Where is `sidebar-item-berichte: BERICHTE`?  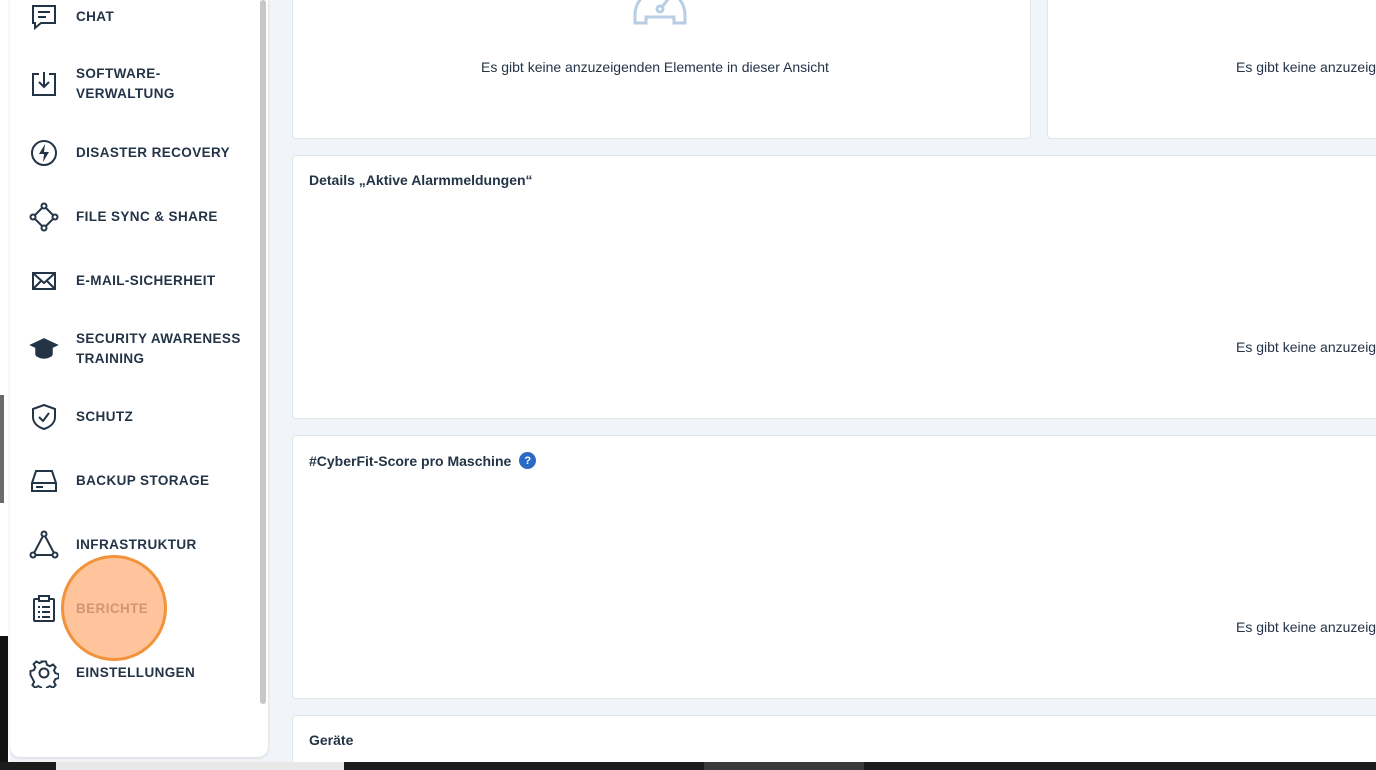 sidebar-item-berichte: BERICHTE is located at coordinates (135, 609).